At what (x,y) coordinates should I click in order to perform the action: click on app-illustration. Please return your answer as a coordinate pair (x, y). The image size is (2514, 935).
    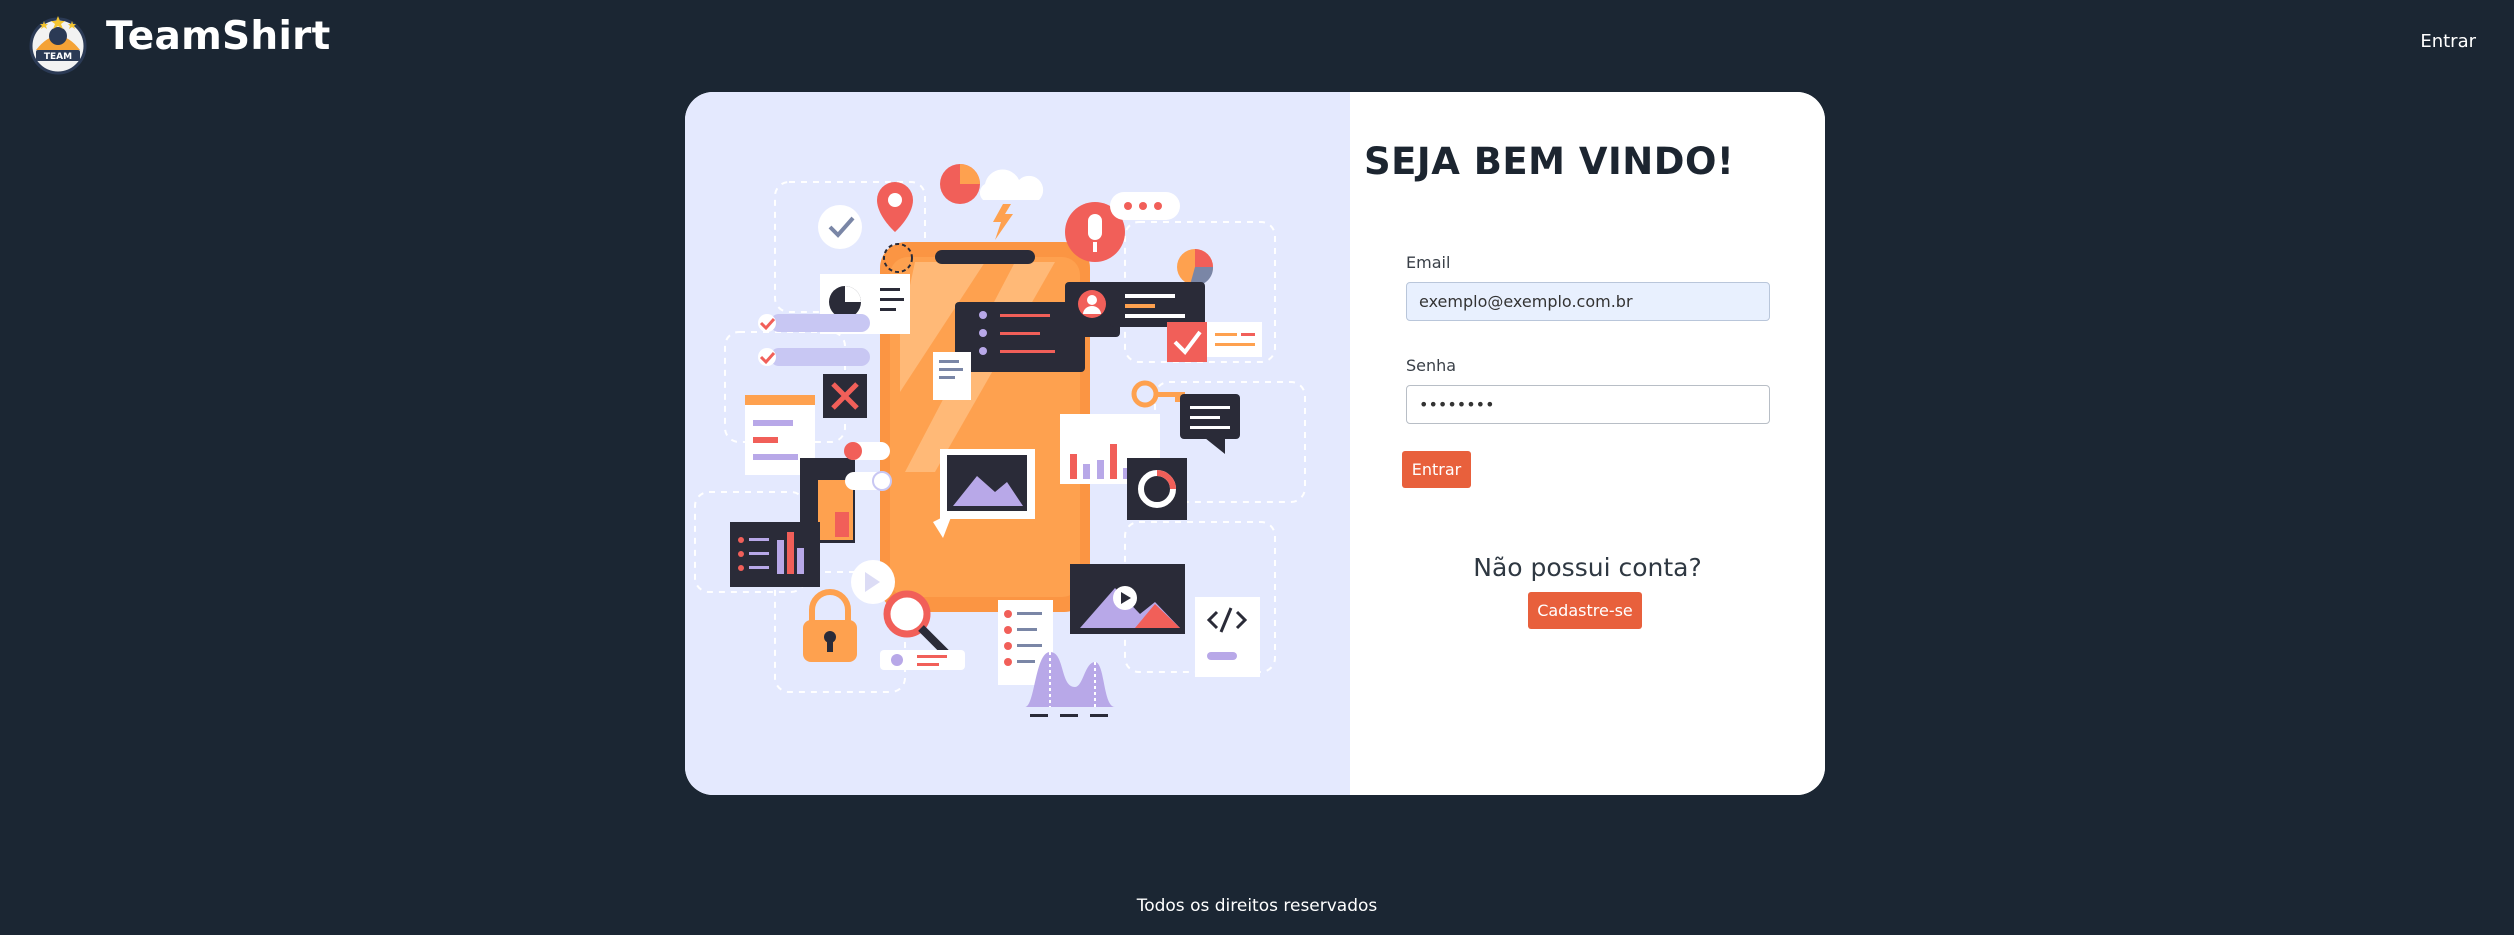
    Looking at the image, I should click on (1000, 440).